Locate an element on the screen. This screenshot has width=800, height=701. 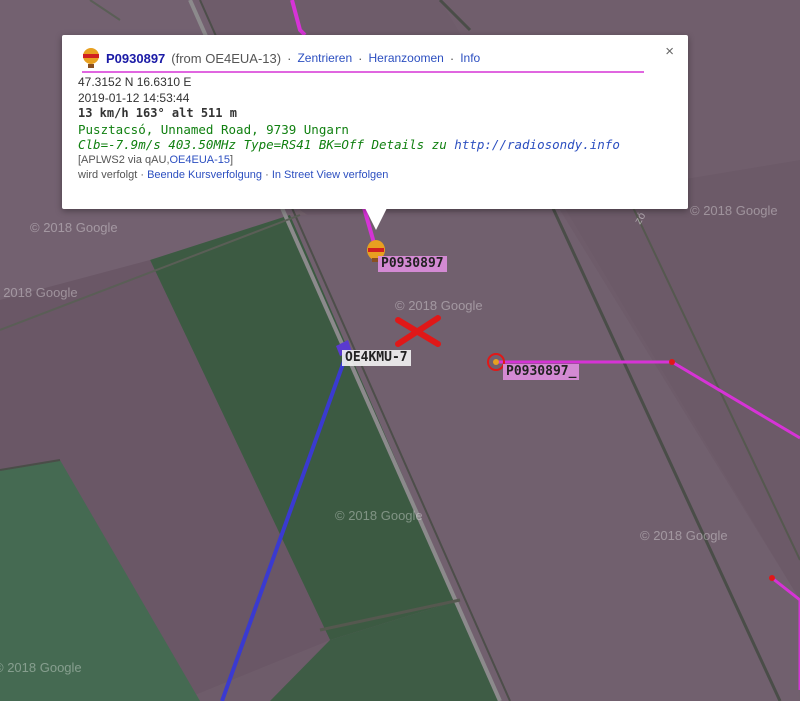
popup-address: Pusztacsó, Unnamed Road, 9739 Ungarn is located at coordinates (213, 129).